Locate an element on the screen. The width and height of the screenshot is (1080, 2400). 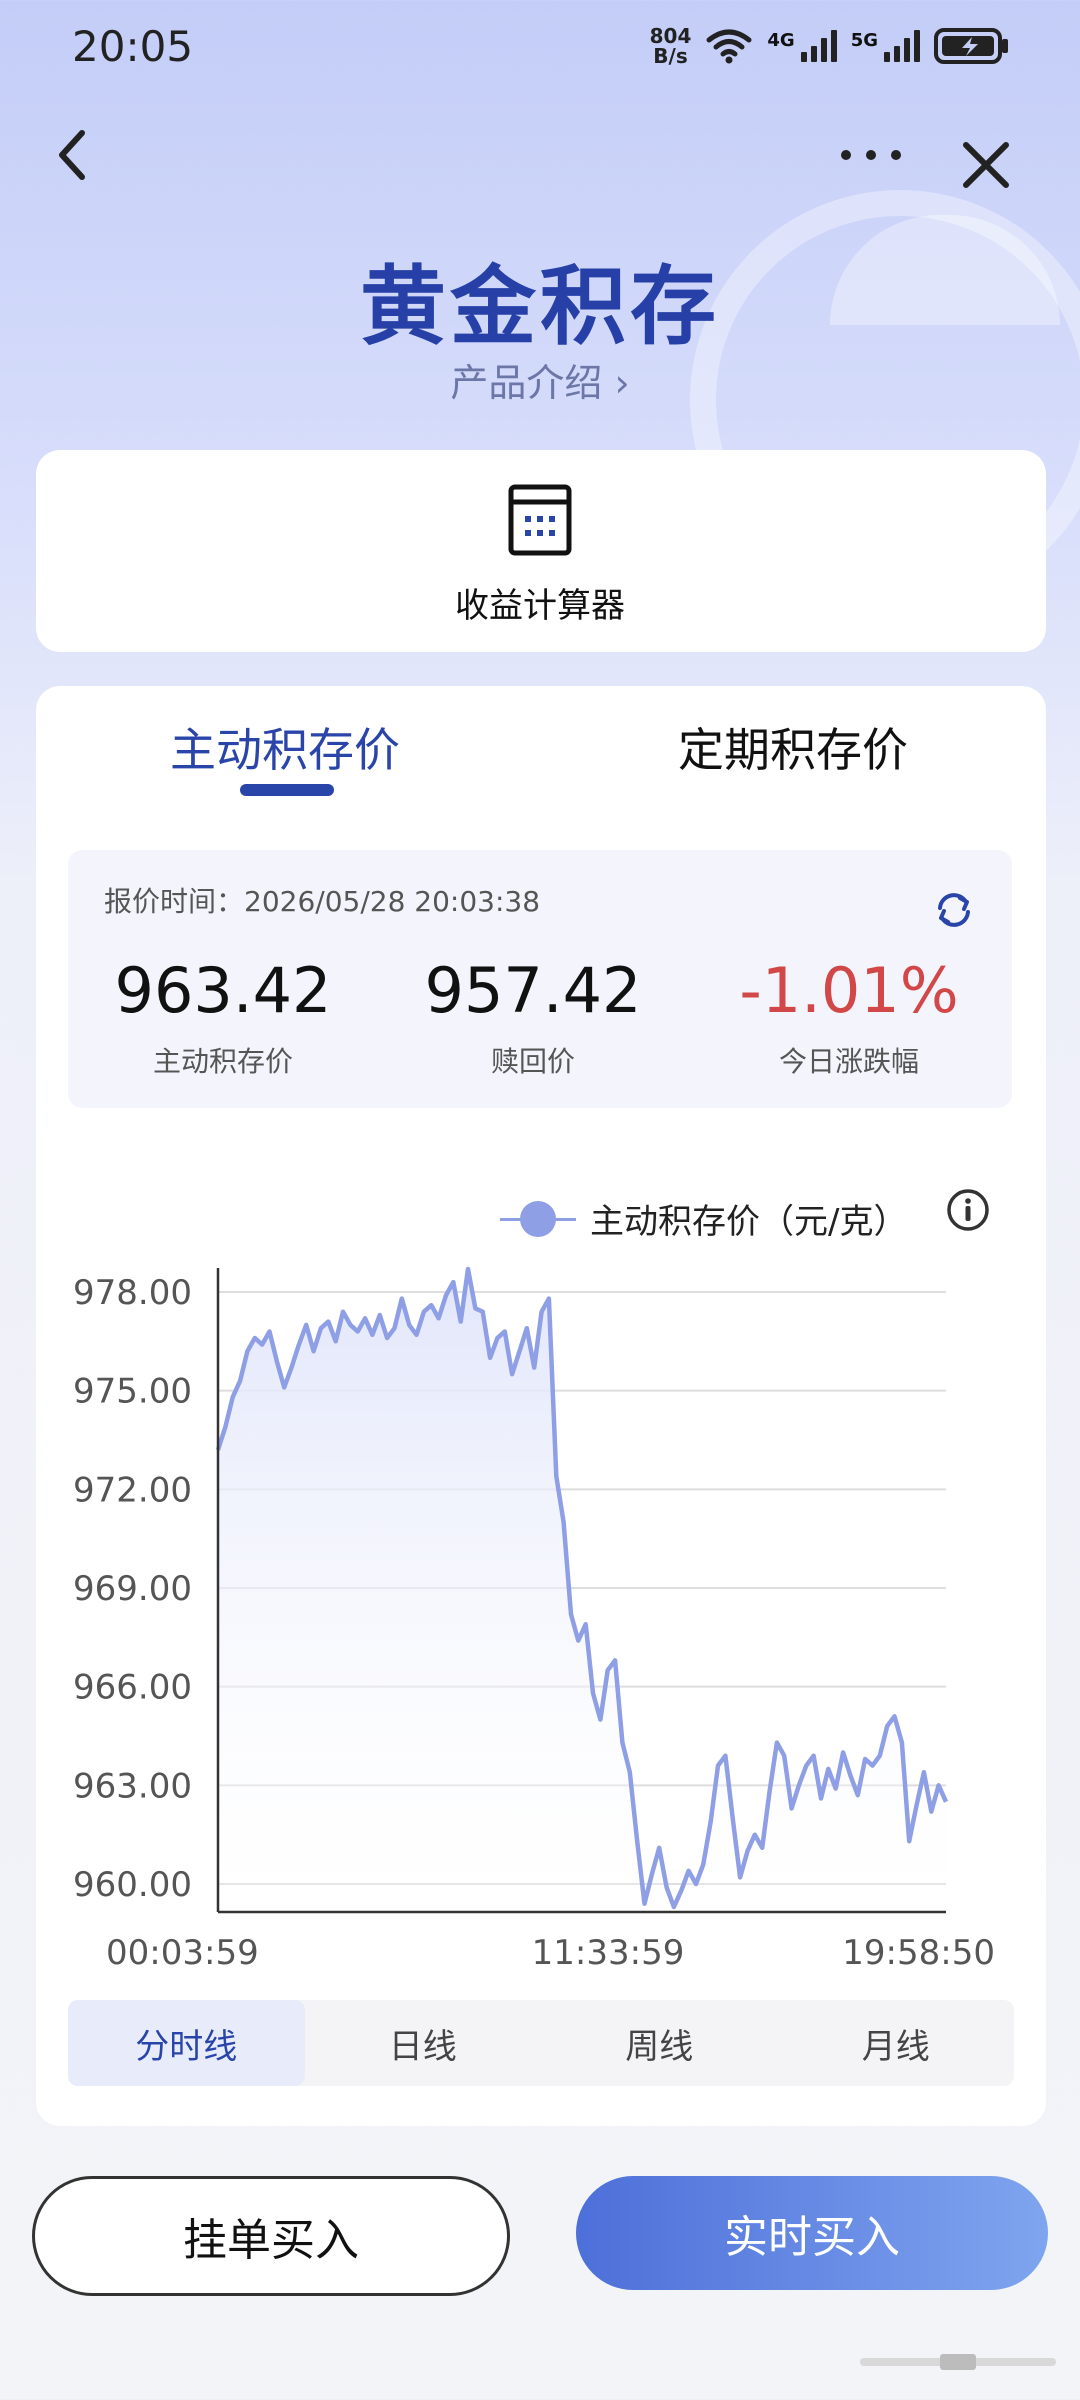
y-tick-label: 960.00 is located at coordinates (132, 1885).